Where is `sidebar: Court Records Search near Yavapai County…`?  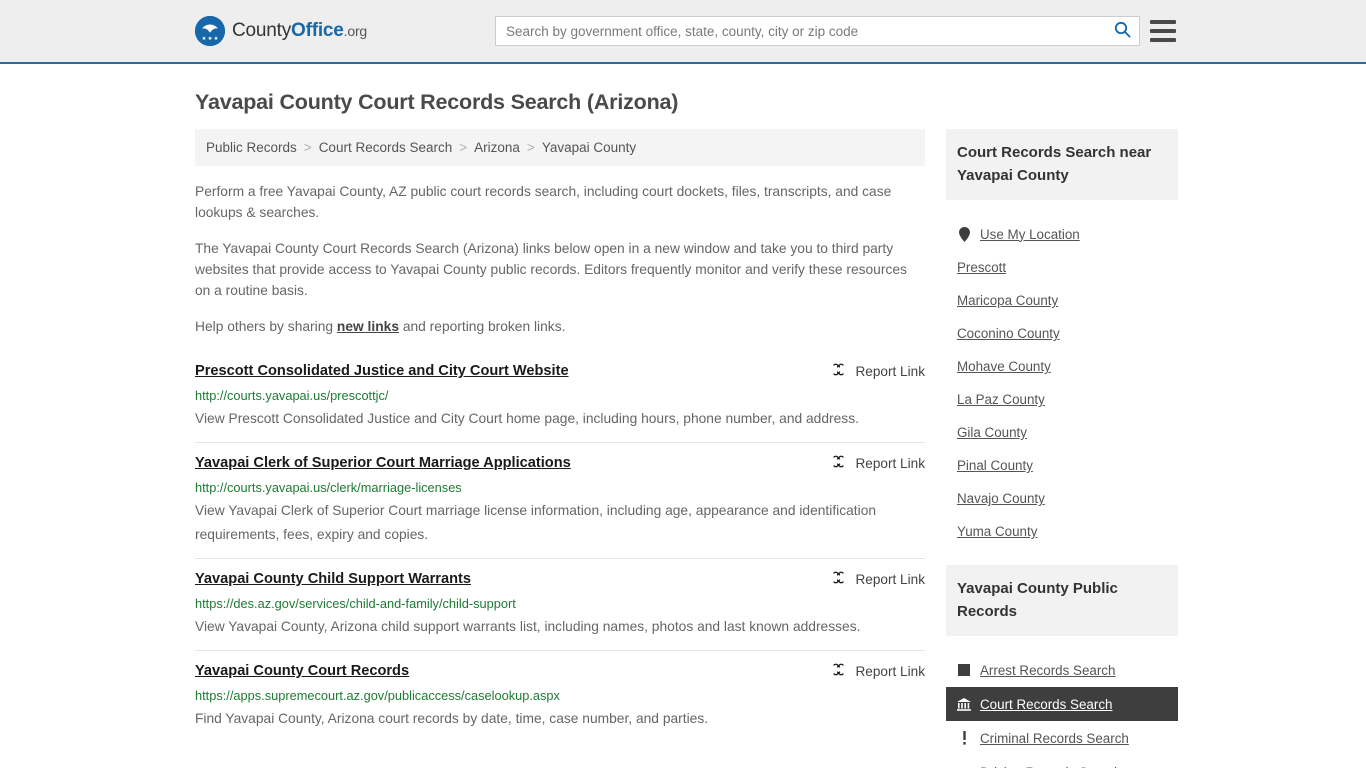
sidebar: Court Records Search near Yavapai County… is located at coordinates (1062, 448).